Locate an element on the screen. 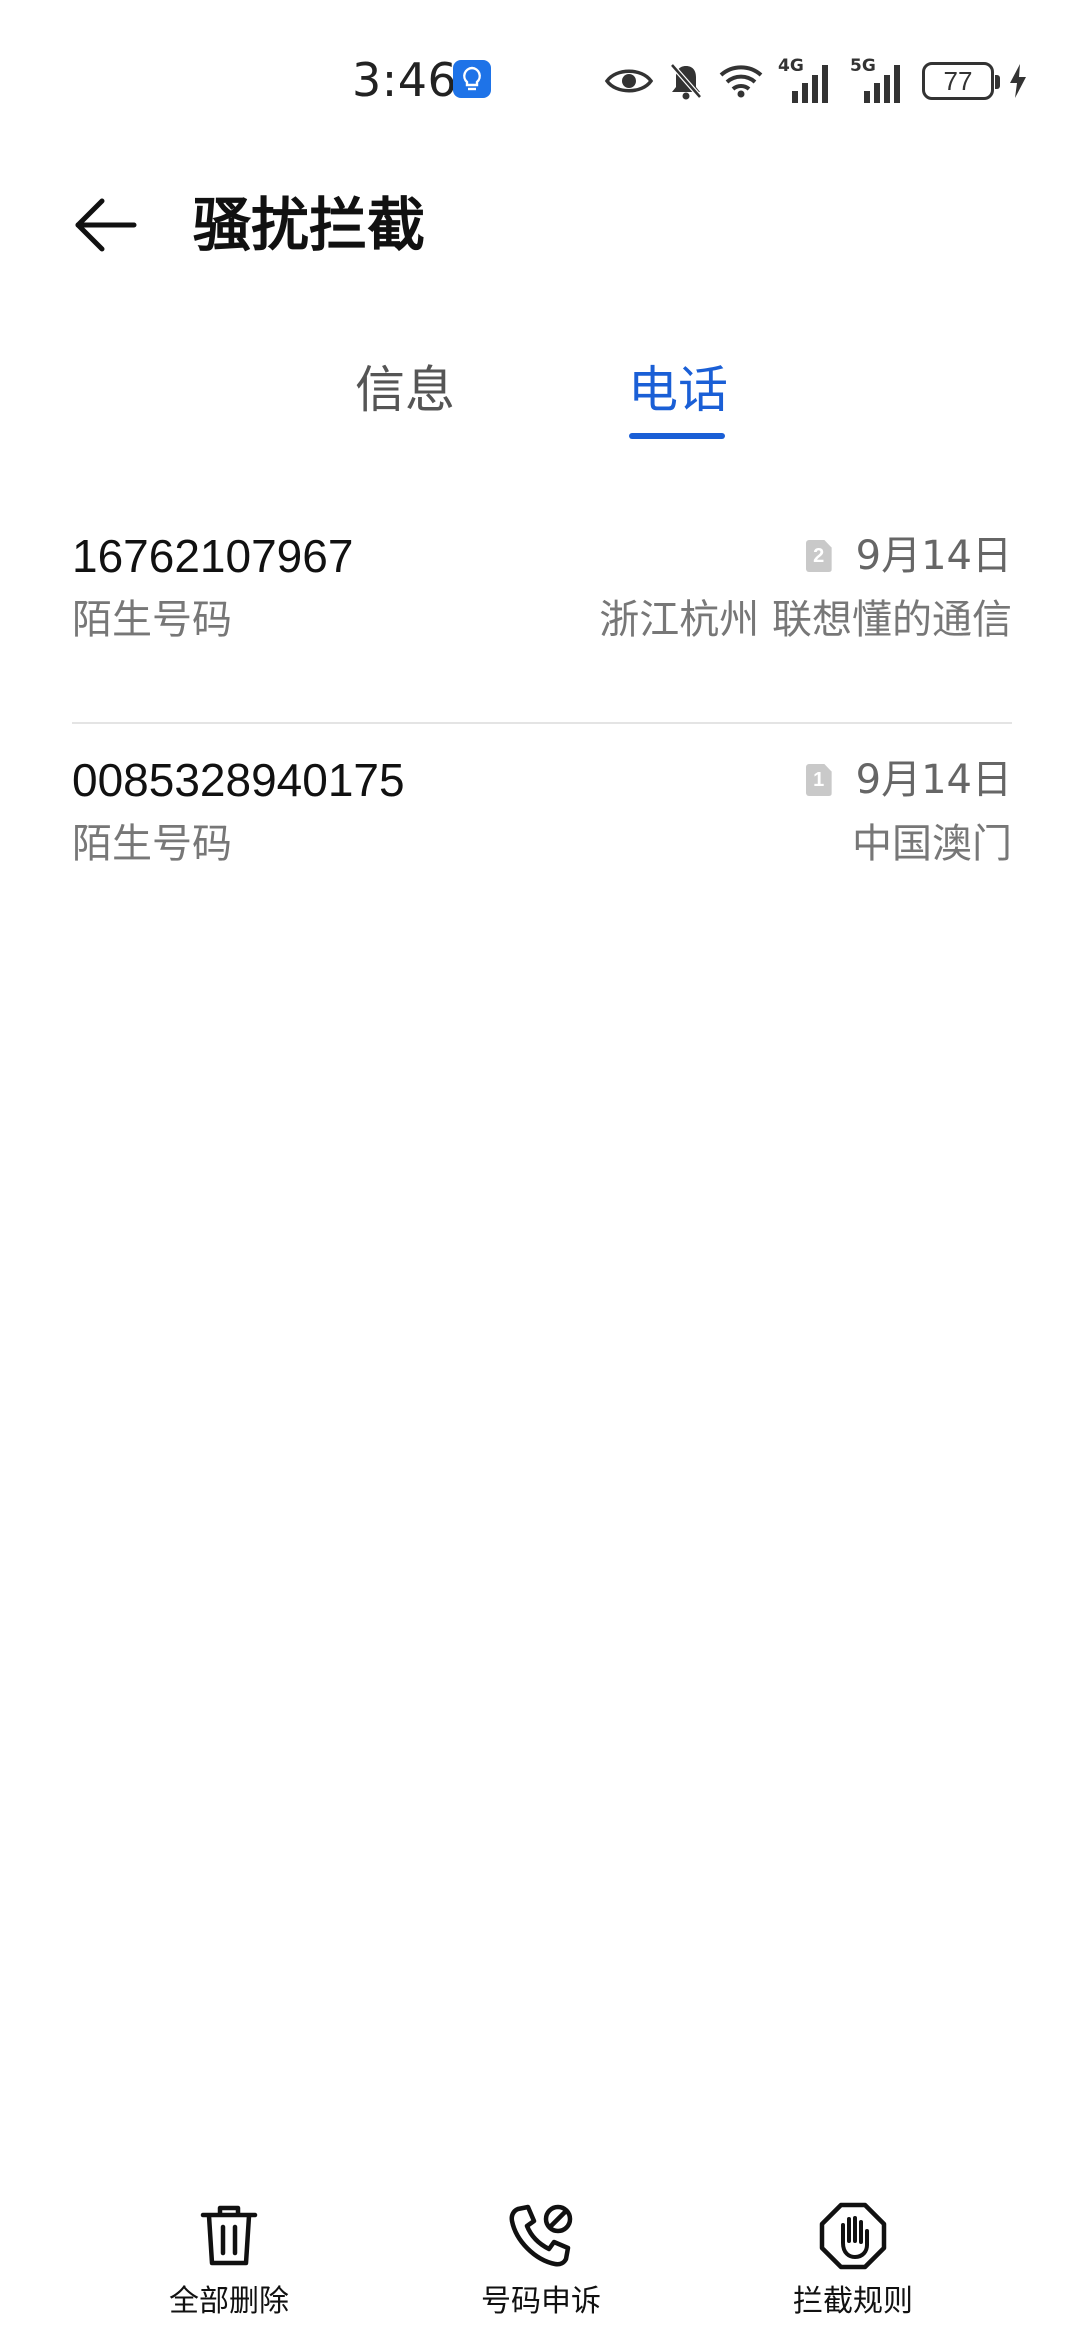 This screenshot has width=1080, height=2340. call-item: 0085328940175 陌生号码 1 9月14日 中国澳门 is located at coordinates (542, 836).